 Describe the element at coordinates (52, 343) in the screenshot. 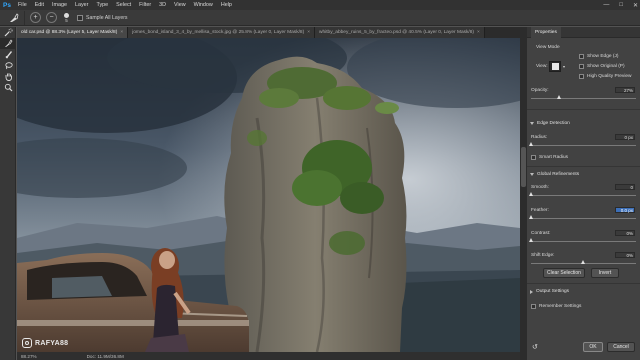

I see `watermark-text: RAFYA88` at that location.